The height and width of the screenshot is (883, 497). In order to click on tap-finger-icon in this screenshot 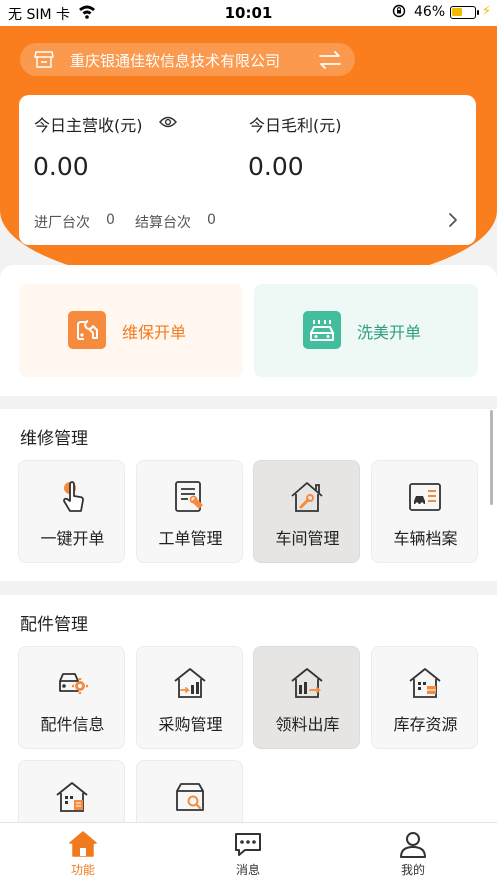, I will do `click(73, 496)`.